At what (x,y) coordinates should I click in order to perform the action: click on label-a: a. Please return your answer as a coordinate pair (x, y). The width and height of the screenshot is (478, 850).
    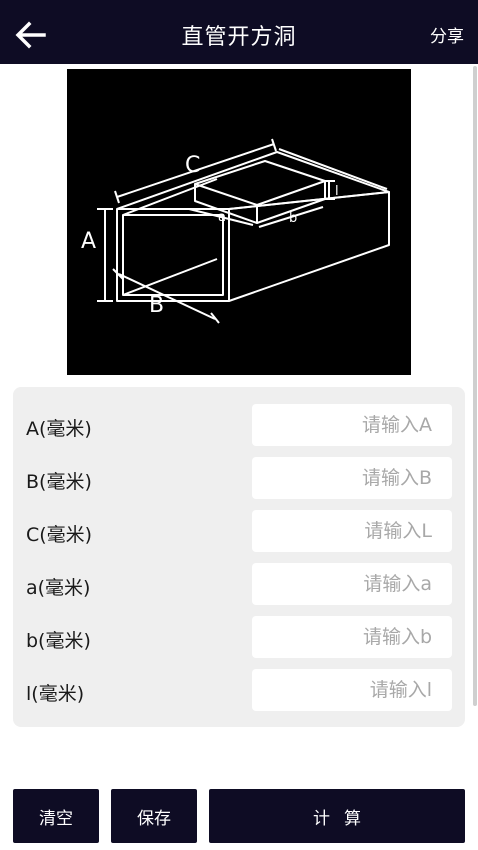
    Looking at the image, I should click on (222, 217).